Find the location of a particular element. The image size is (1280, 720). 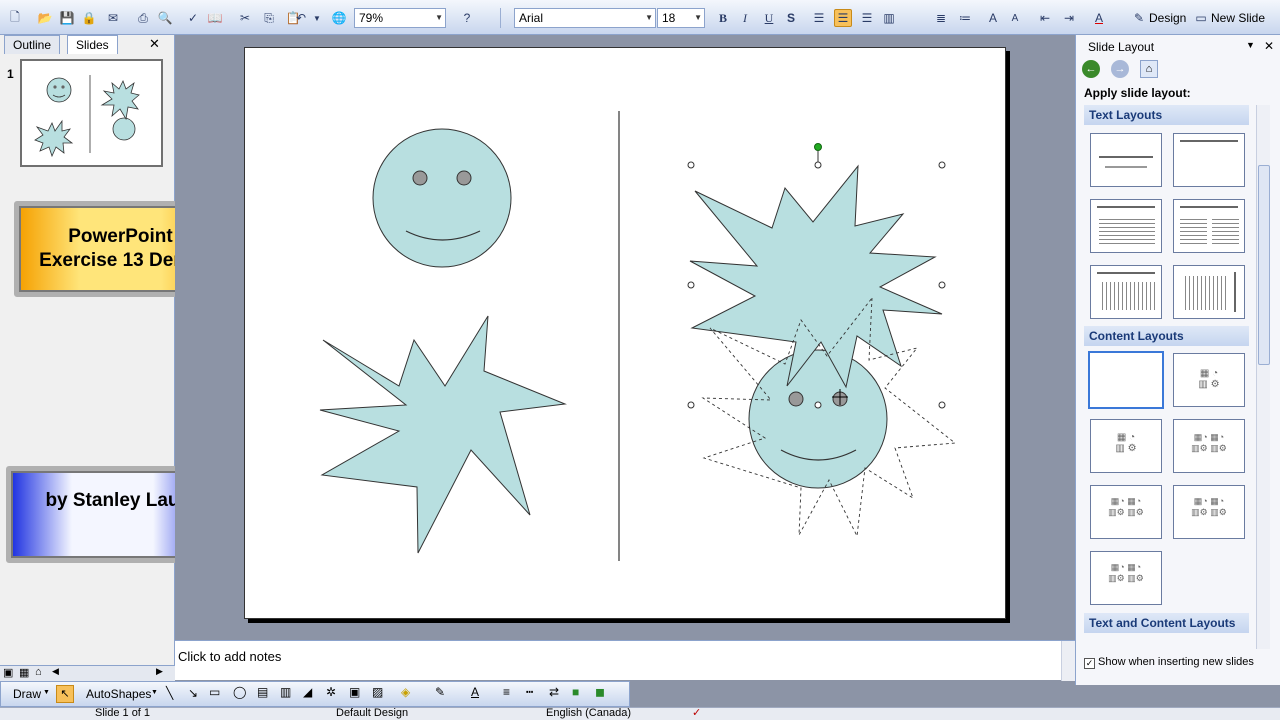

new-slide-icon: ▭ is located at coordinates (1201, 18).